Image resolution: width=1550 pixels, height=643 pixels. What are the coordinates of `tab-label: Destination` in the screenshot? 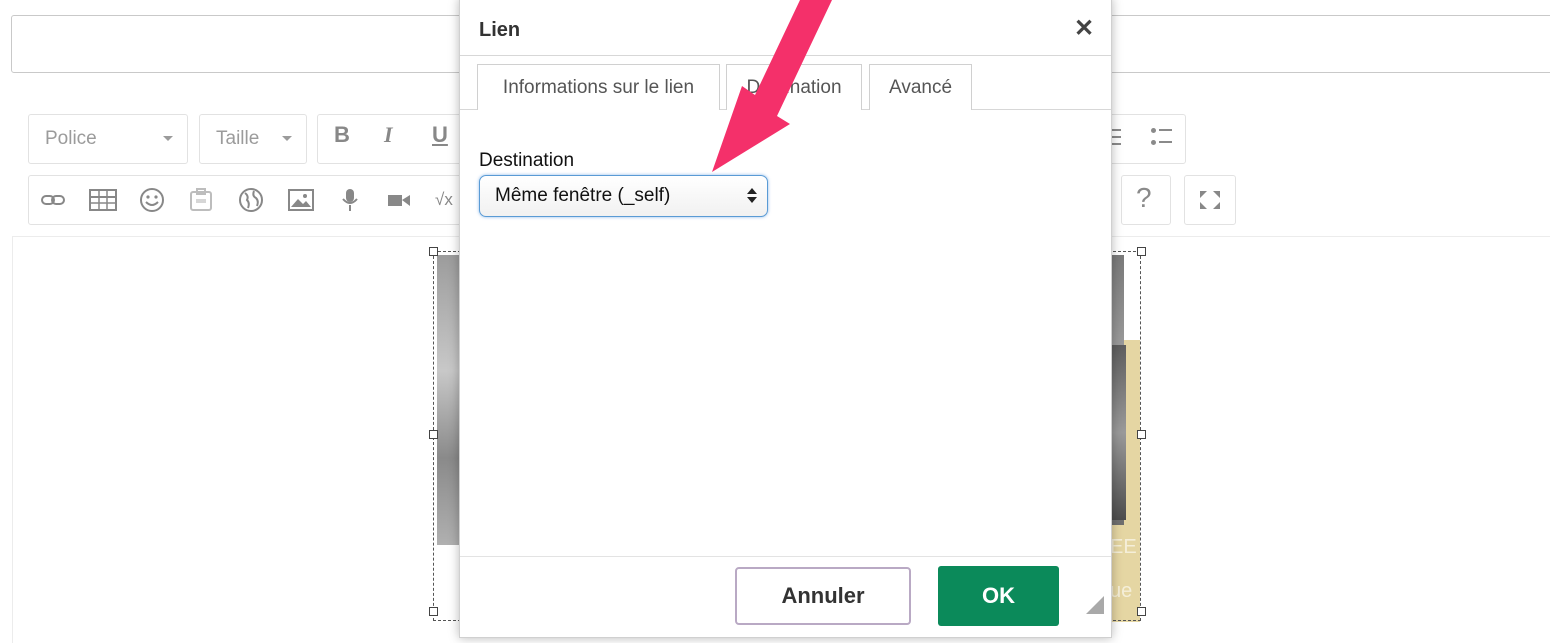 It's located at (794, 87).